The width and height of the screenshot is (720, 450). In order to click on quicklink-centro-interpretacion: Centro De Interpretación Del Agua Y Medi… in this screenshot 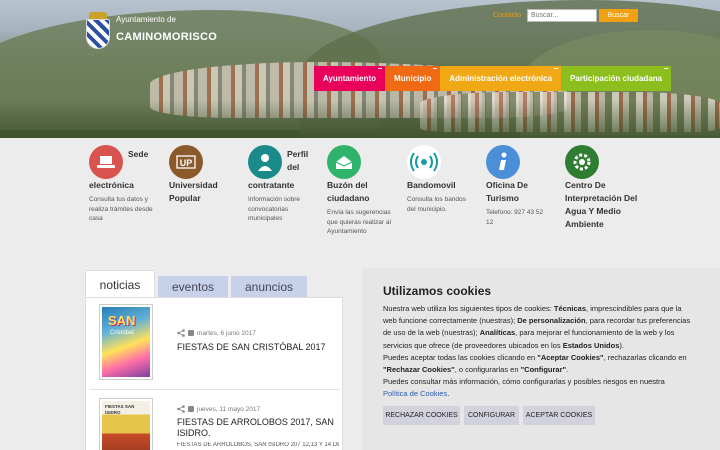, I will do `click(605, 197)`.